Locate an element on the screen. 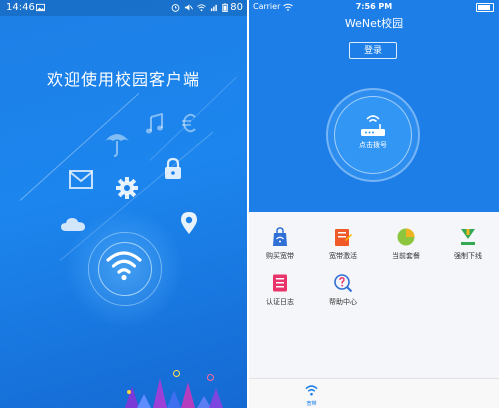  status-time: 14:46 is located at coordinates (20, 7).